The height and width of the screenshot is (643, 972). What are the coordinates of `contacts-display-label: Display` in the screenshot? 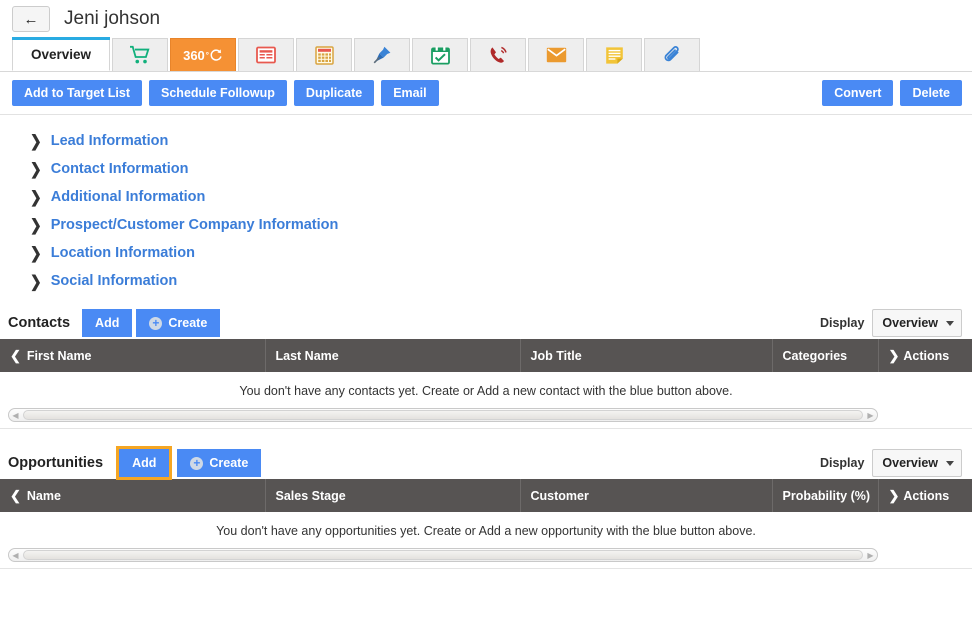 It's located at (842, 323).